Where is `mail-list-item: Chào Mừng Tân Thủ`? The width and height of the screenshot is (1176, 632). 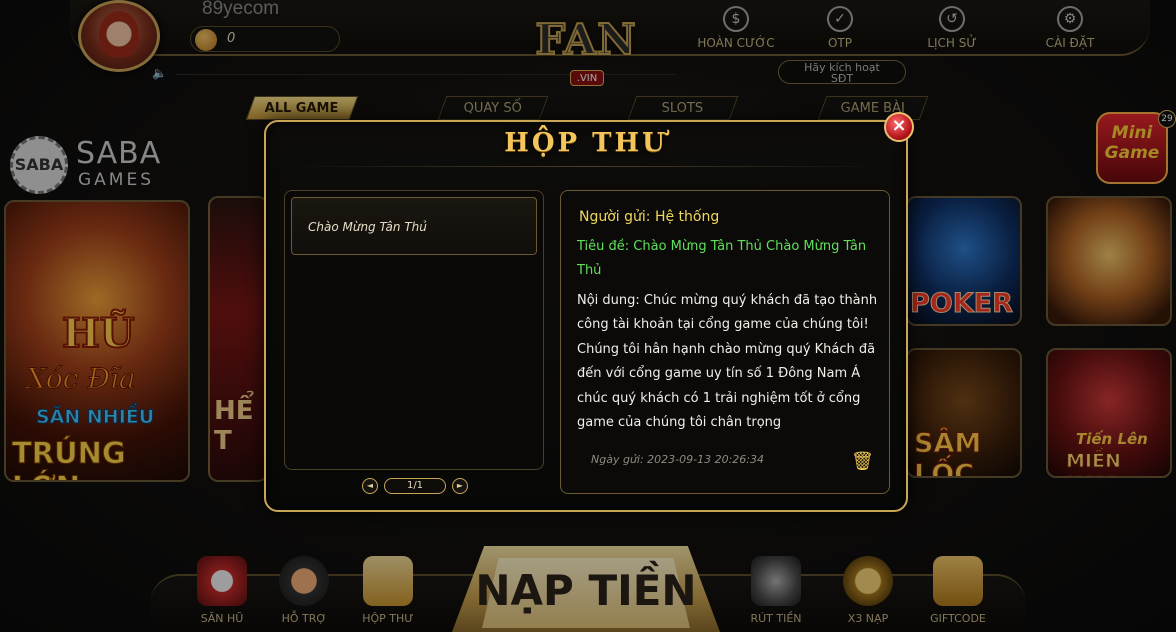 mail-list-item: Chào Mừng Tân Thủ is located at coordinates (414, 226).